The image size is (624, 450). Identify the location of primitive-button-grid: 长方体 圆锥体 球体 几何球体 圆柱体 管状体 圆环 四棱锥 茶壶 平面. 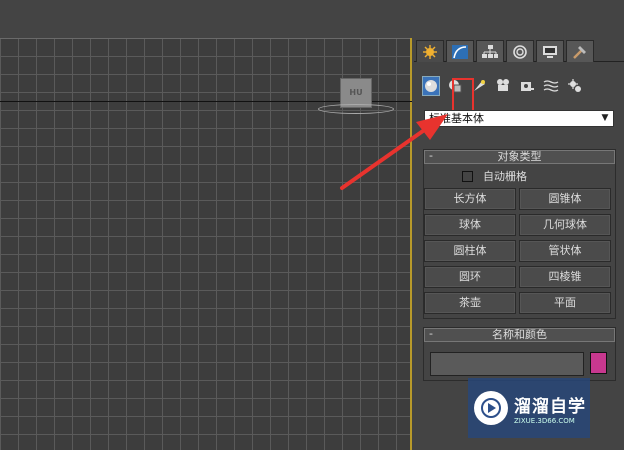
(519, 251).